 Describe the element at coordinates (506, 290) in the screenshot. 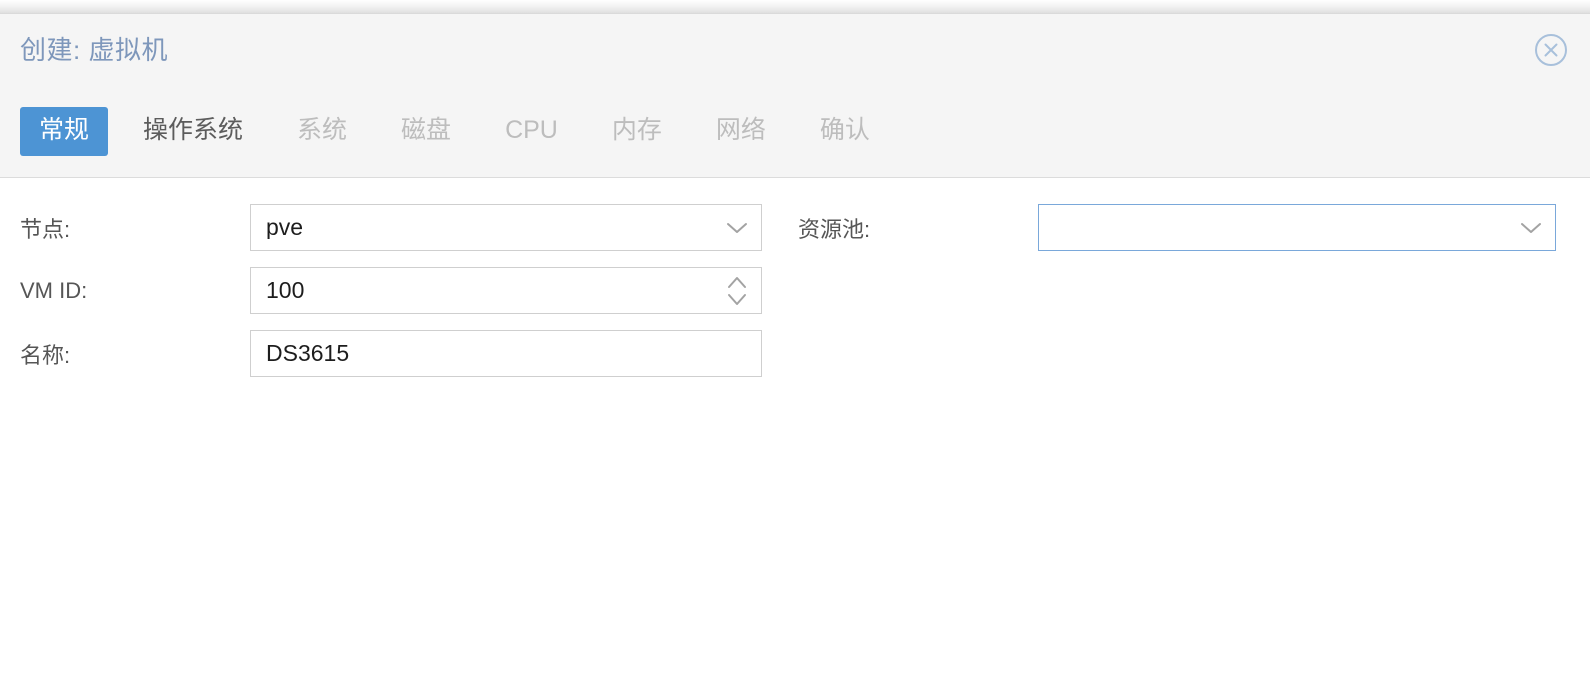

I see `vmid-spinner: 100` at that location.